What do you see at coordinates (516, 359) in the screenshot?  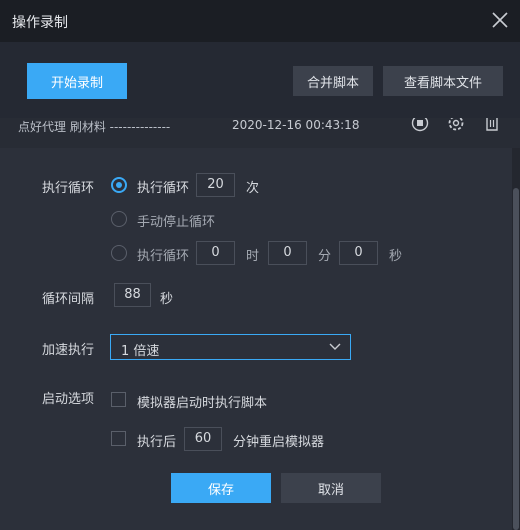 I see `scrollbar-thumb` at bounding box center [516, 359].